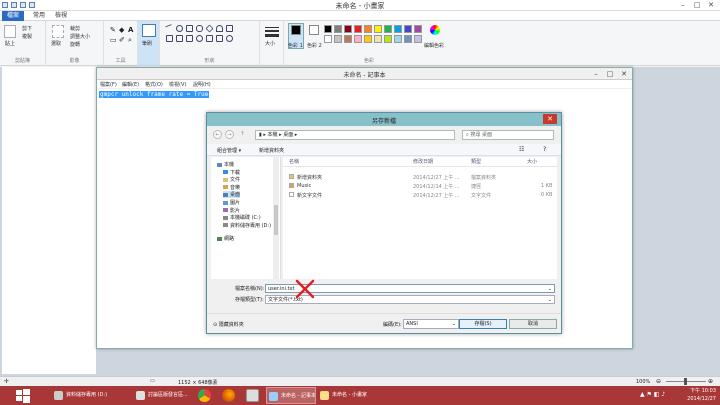  I want to click on pentagon-shape-icon, so click(229, 28).